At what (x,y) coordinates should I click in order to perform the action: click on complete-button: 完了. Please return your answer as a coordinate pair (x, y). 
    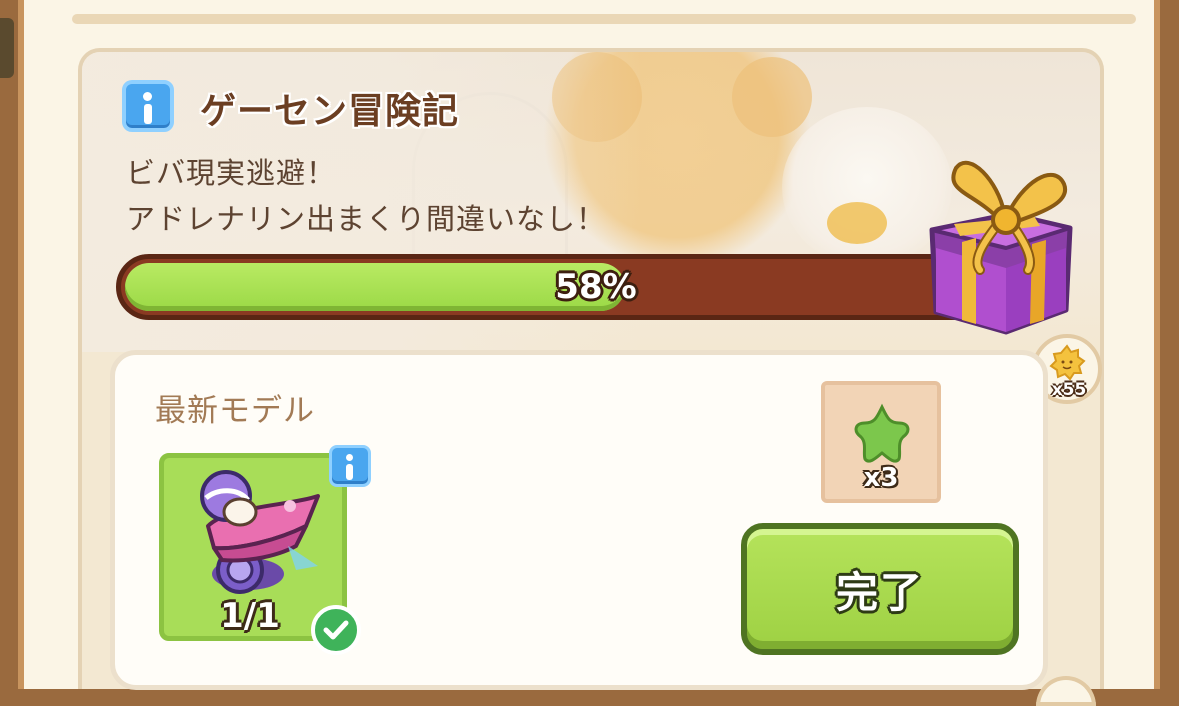
    Looking at the image, I should click on (880, 589).